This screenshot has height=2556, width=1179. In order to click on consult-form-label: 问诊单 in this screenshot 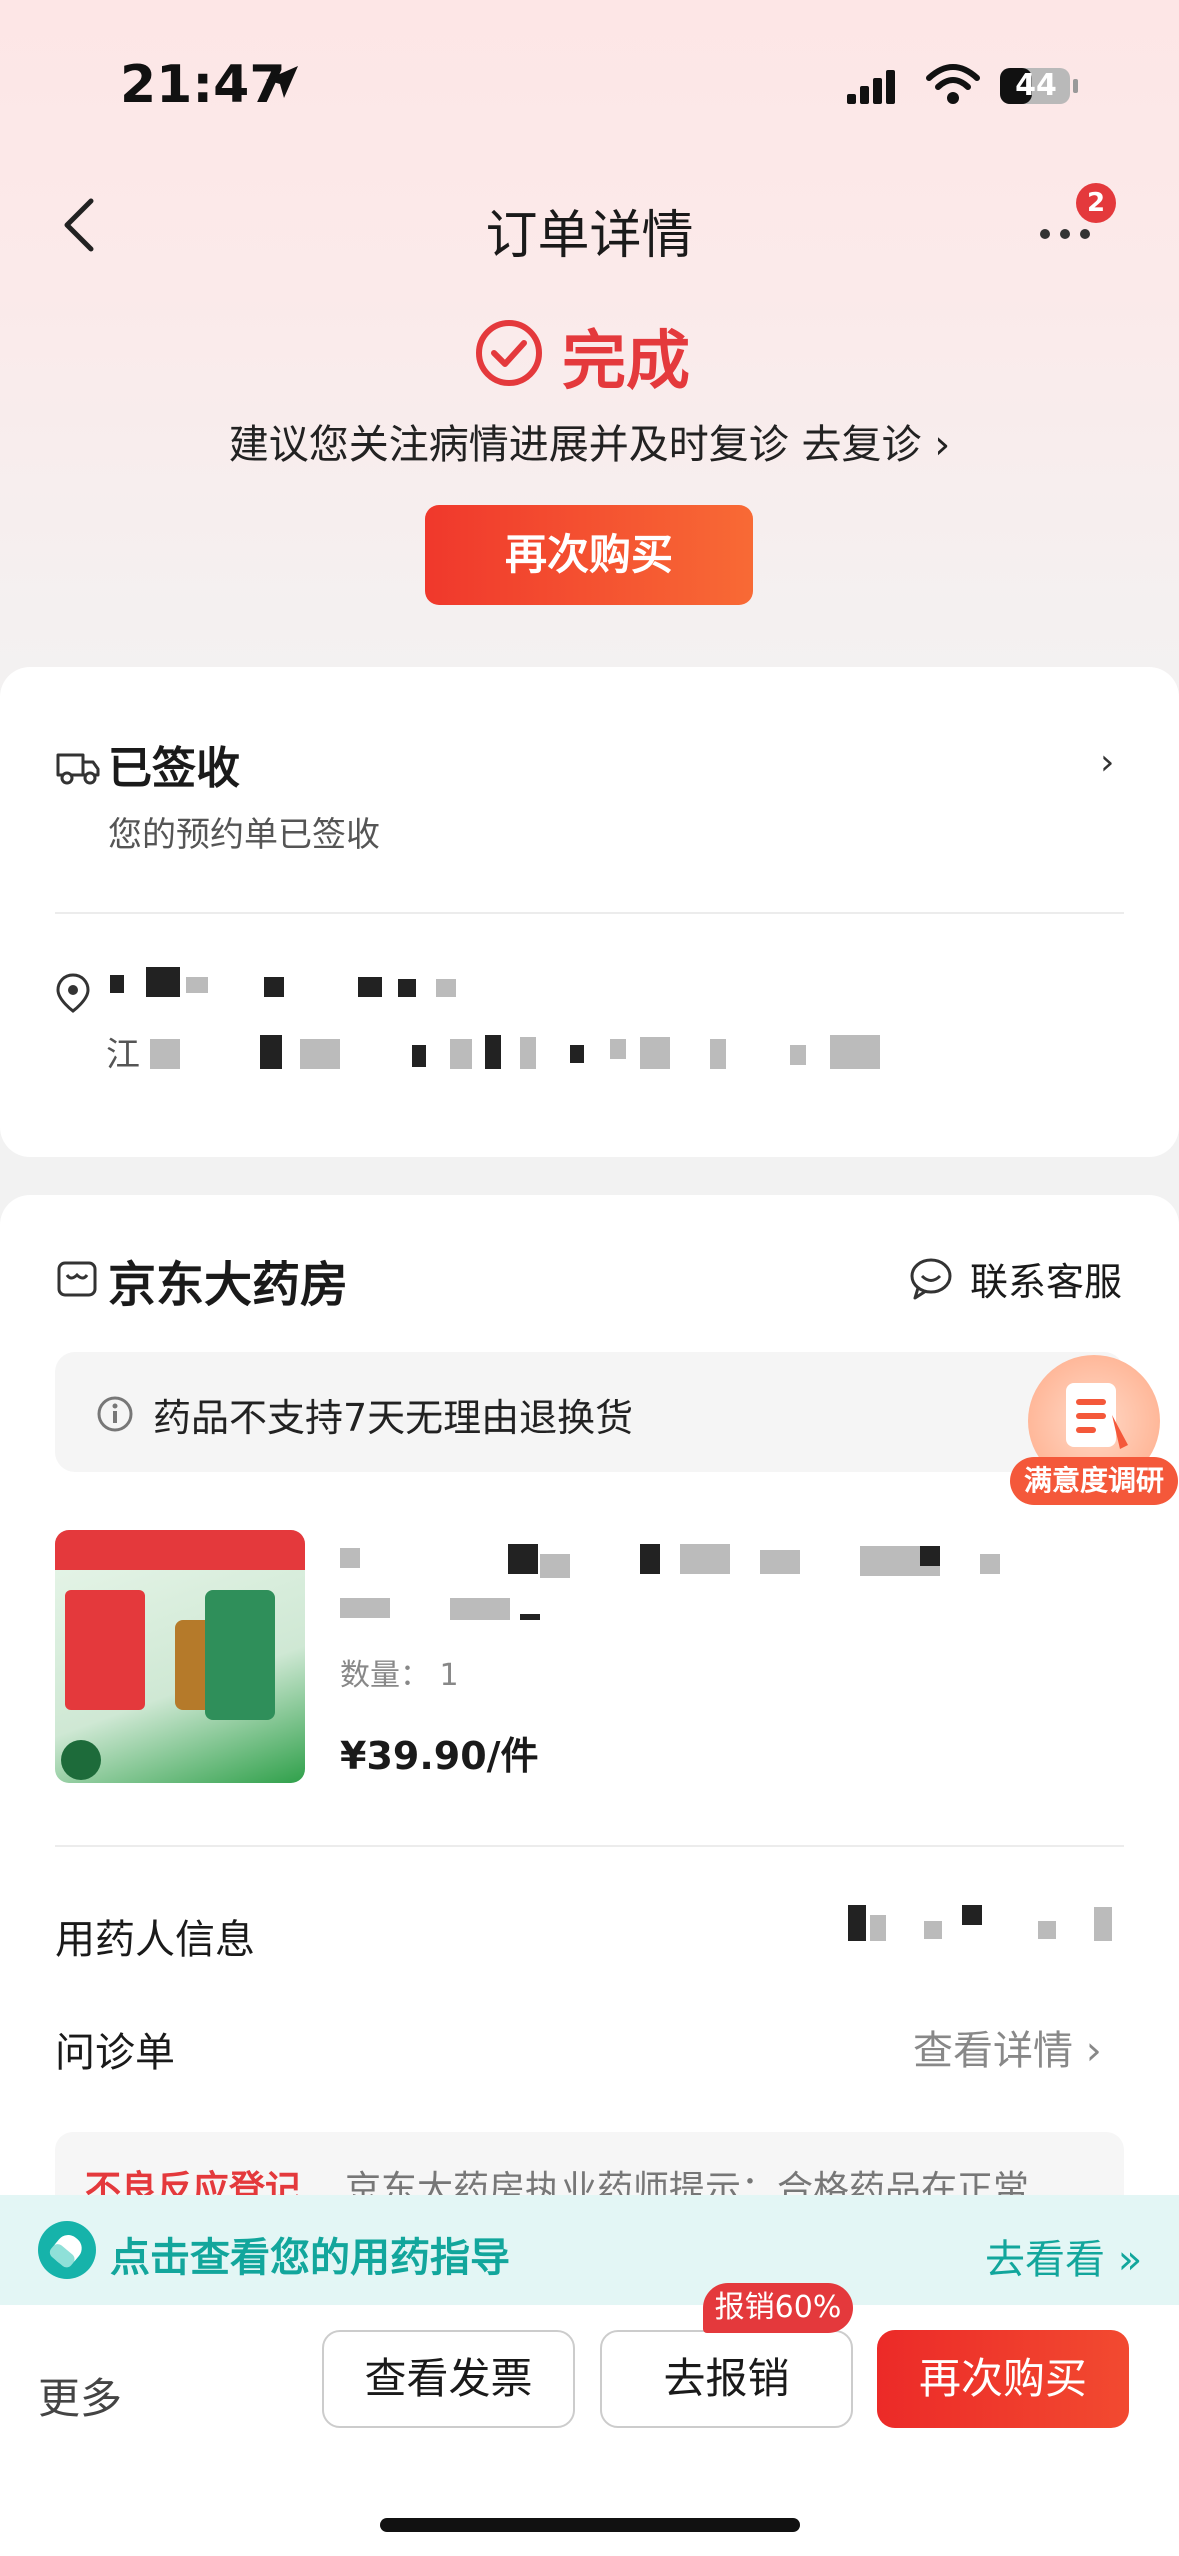, I will do `click(115, 2053)`.